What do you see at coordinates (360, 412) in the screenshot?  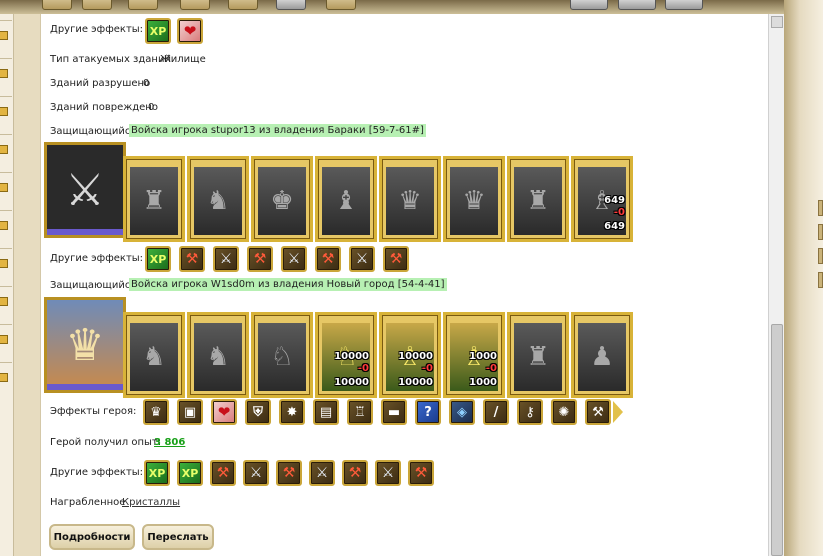 I see `armor-icon: ♖` at bounding box center [360, 412].